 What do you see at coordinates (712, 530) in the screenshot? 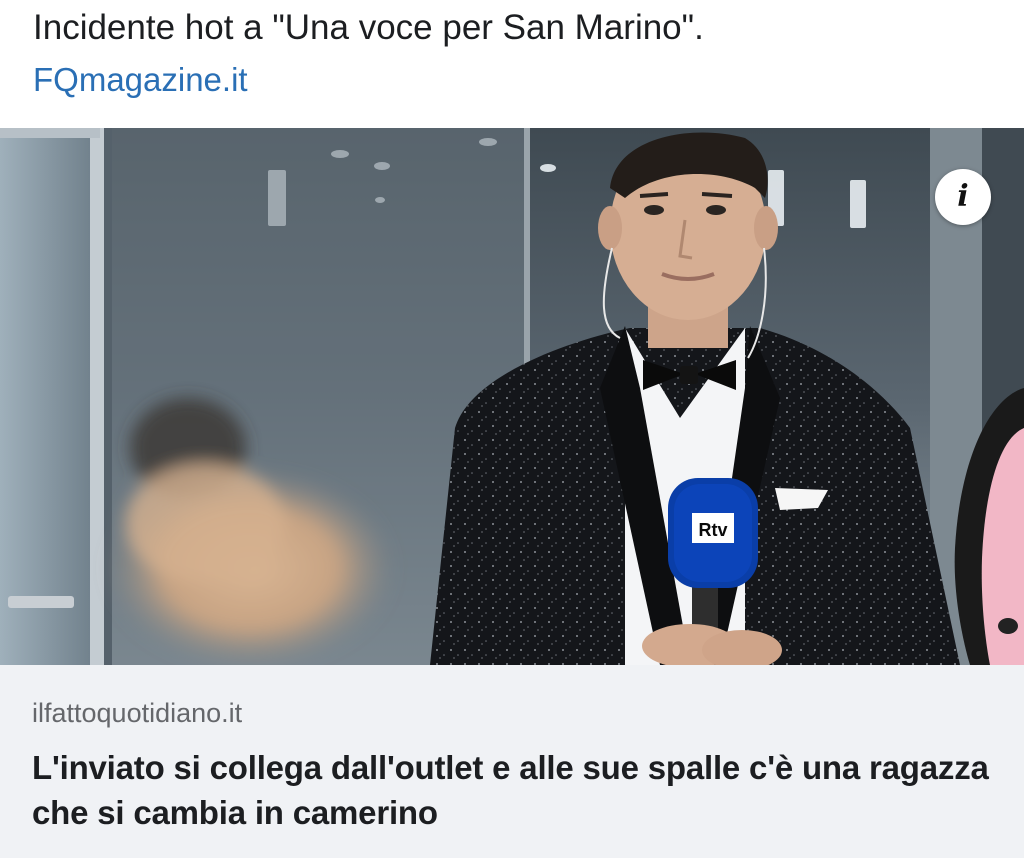
I see `microphone-label: Rtv` at bounding box center [712, 530].